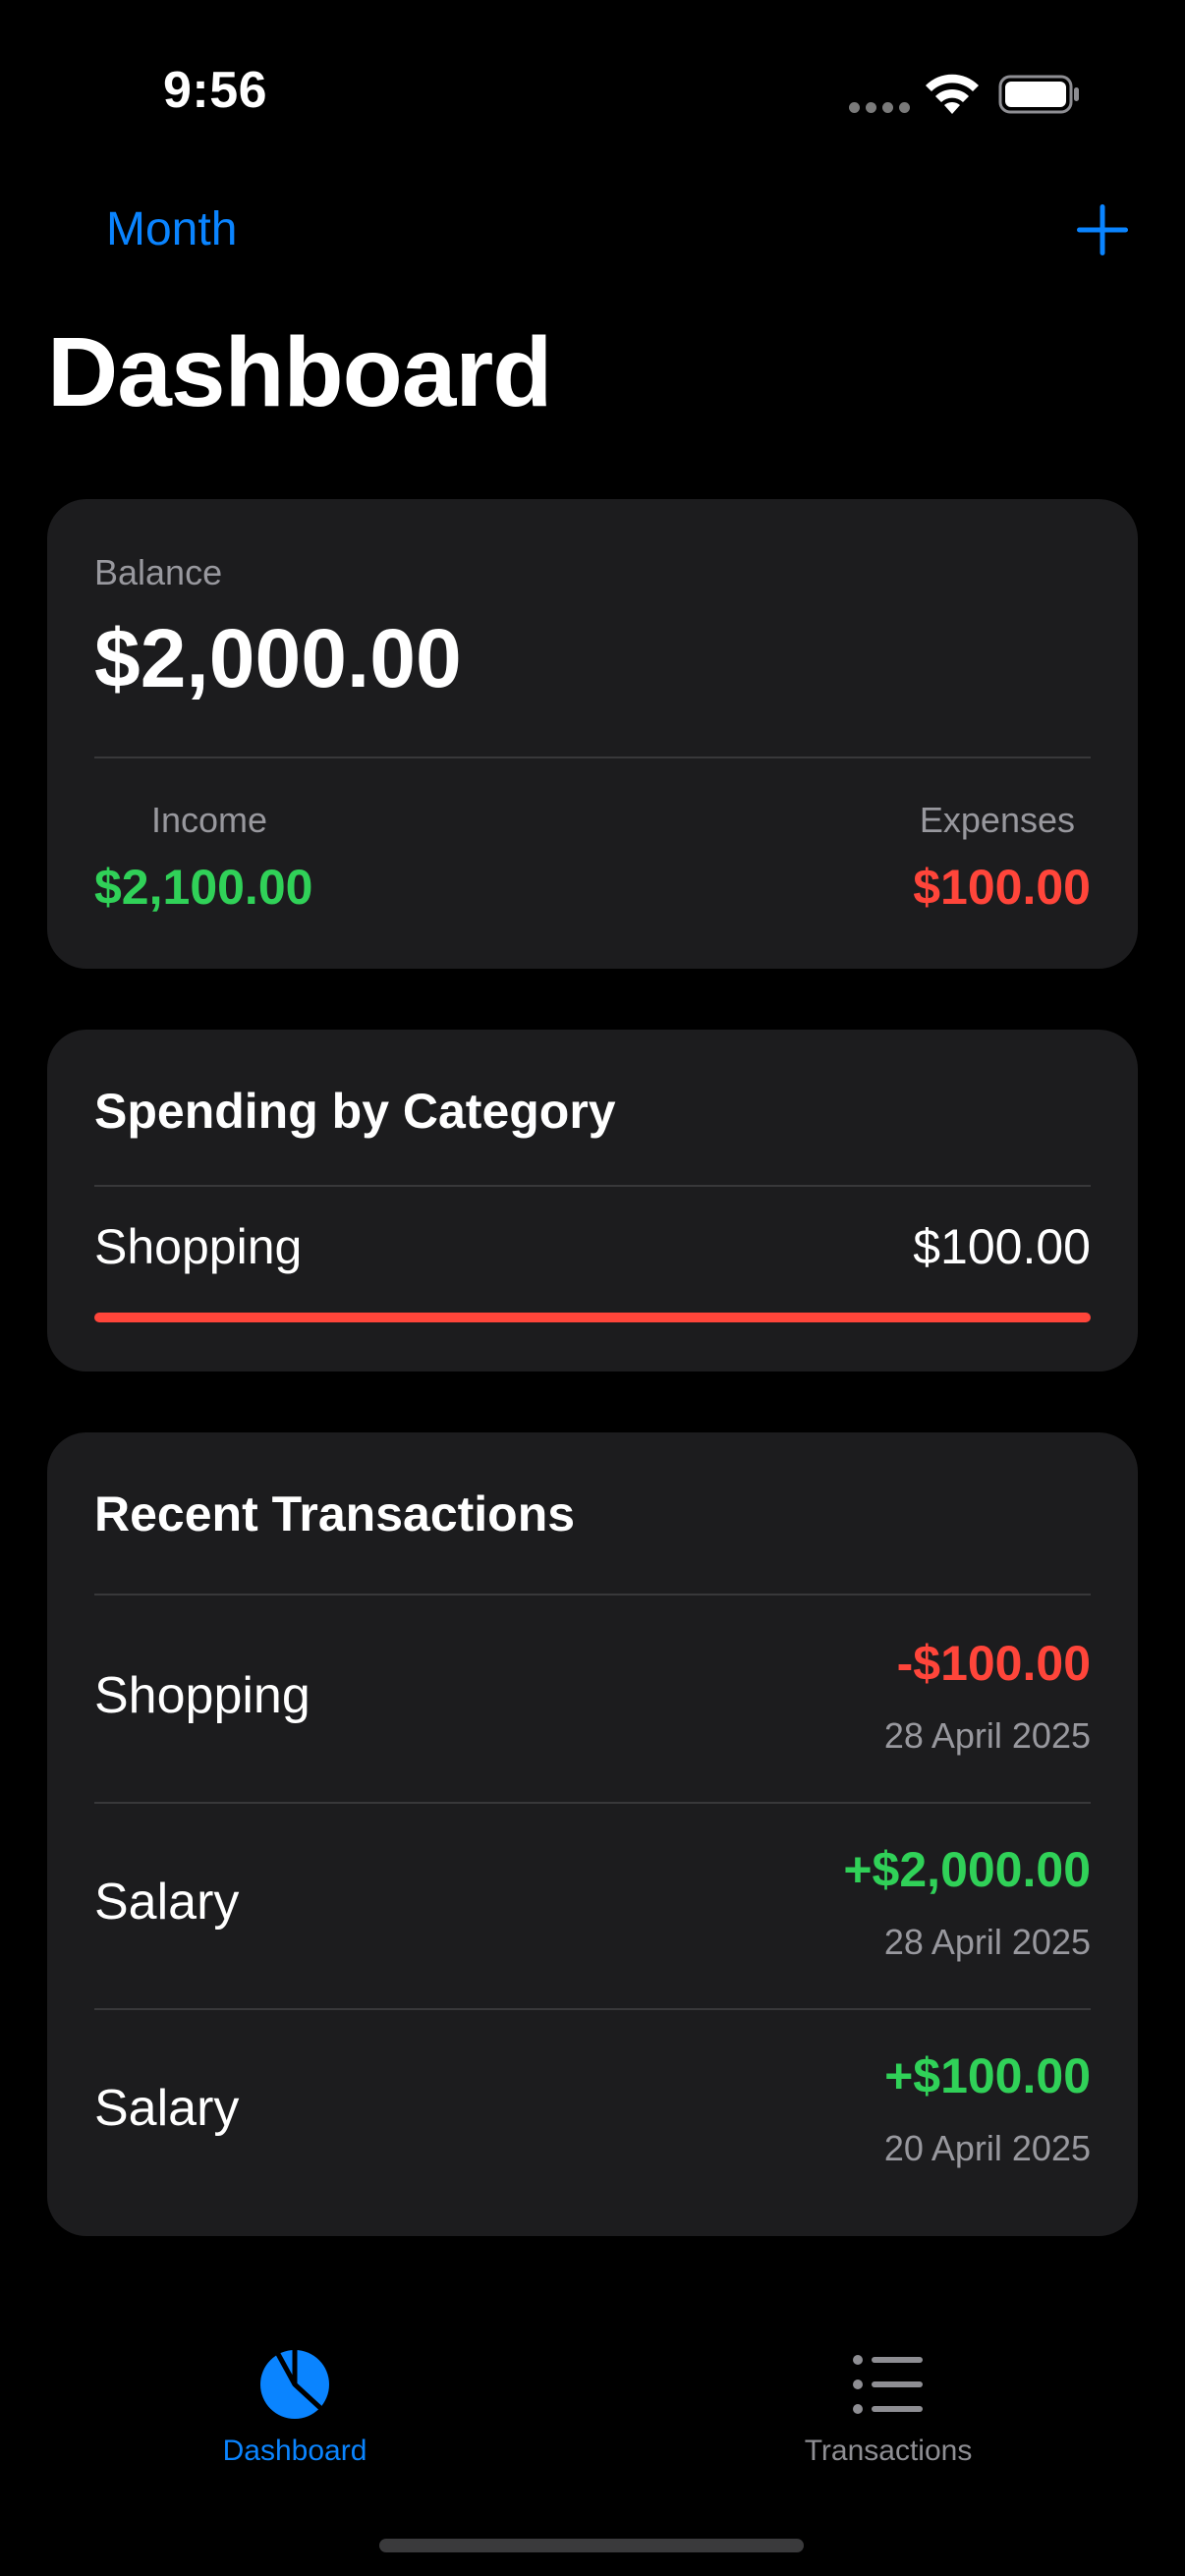 The width and height of the screenshot is (1185, 2576). I want to click on transaction-amount: +$100.00, so click(988, 2075).